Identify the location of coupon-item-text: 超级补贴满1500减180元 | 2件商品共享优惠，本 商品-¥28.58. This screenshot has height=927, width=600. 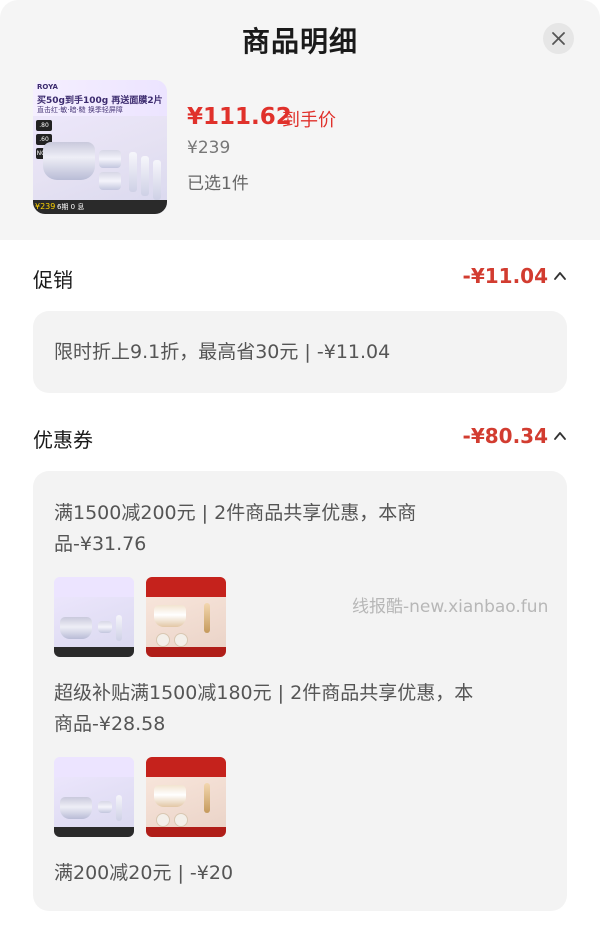
(263, 709).